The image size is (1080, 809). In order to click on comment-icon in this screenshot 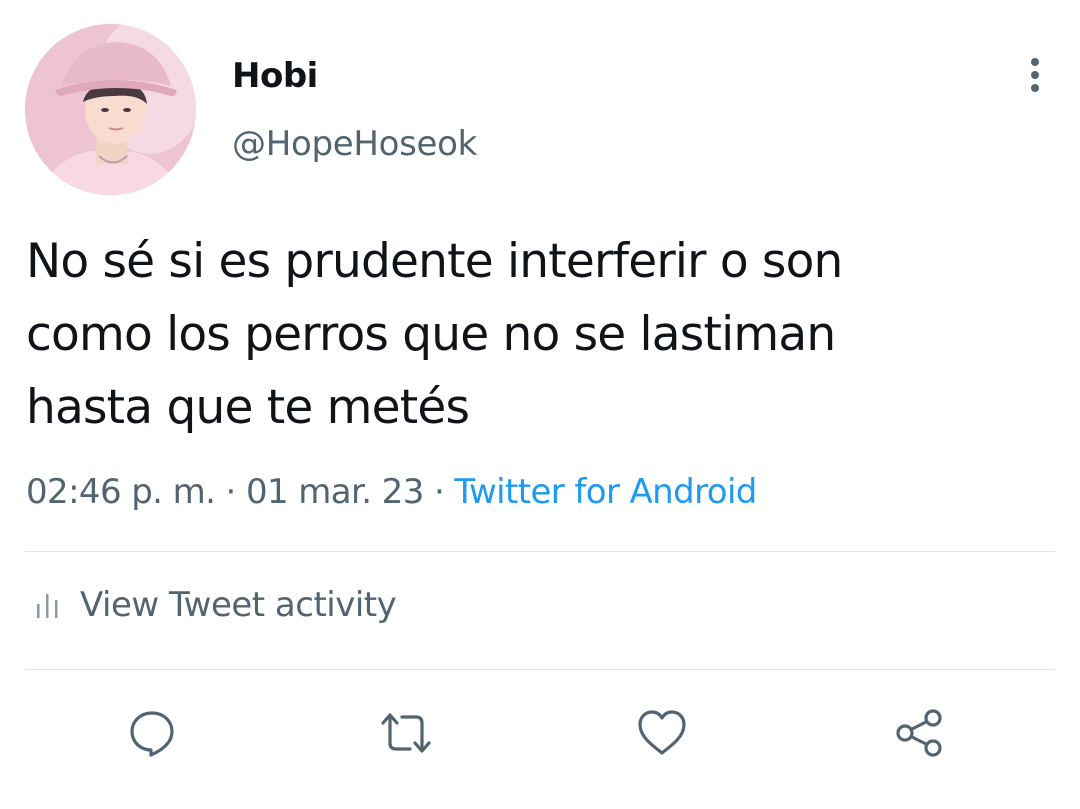, I will do `click(152, 734)`.